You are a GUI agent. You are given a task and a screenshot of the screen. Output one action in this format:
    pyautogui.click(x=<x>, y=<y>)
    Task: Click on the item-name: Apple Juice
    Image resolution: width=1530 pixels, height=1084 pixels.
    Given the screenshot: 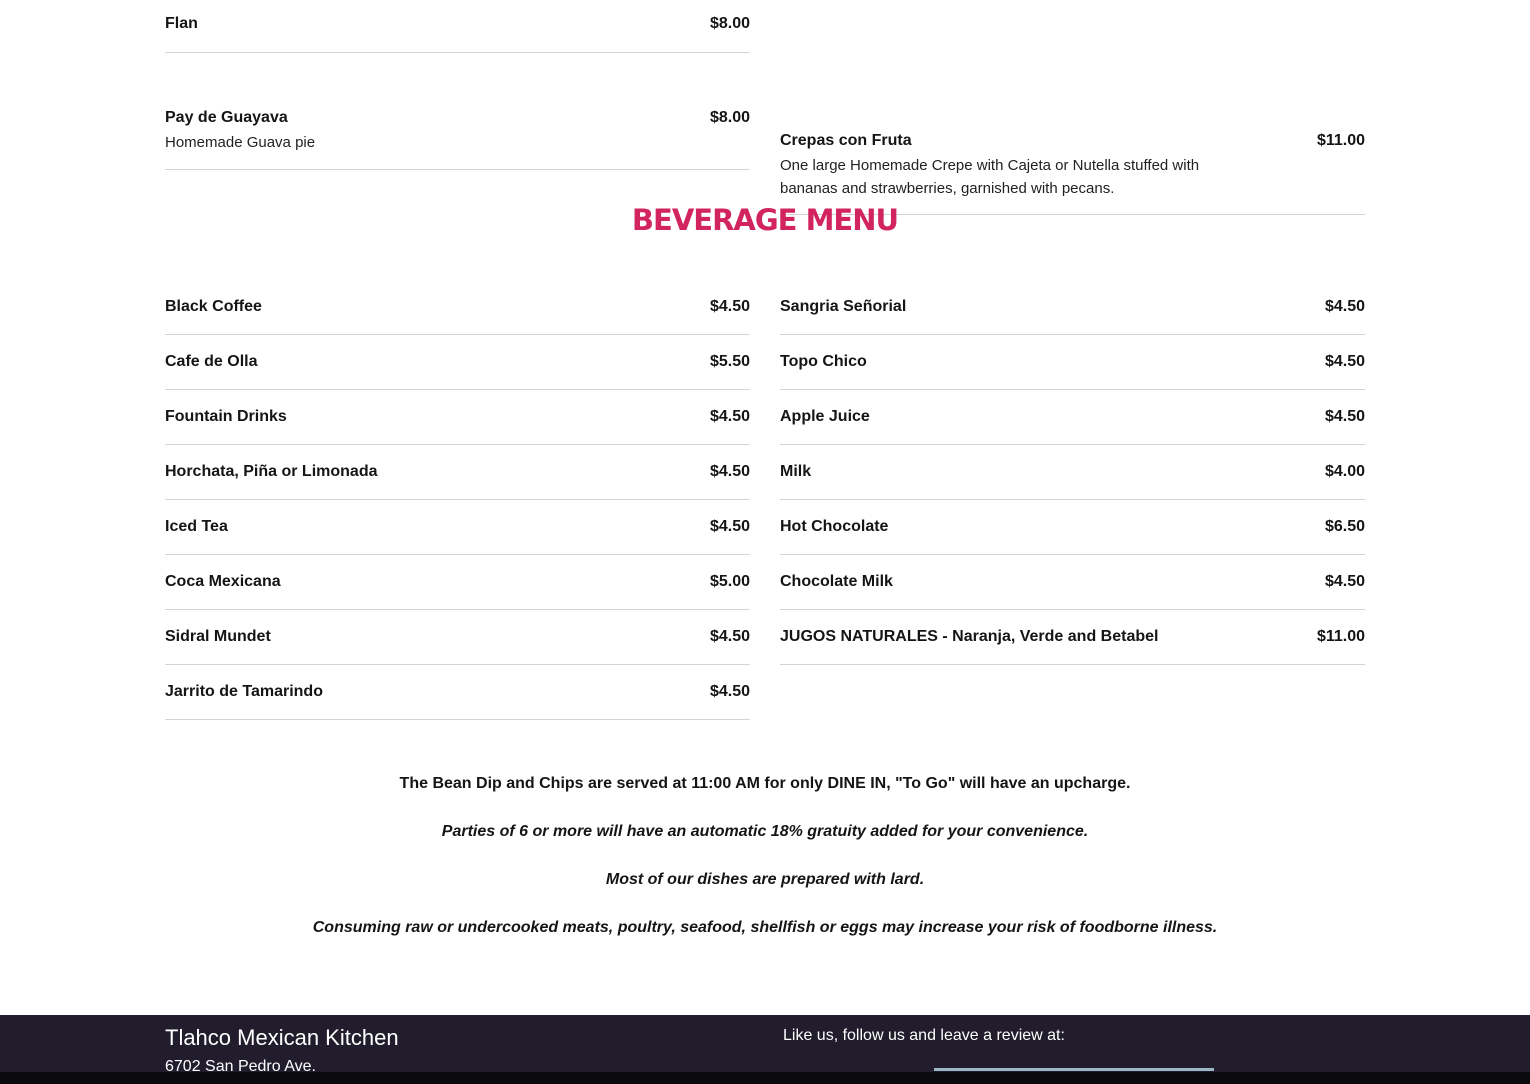 What is the action you would take?
    pyautogui.click(x=825, y=416)
    